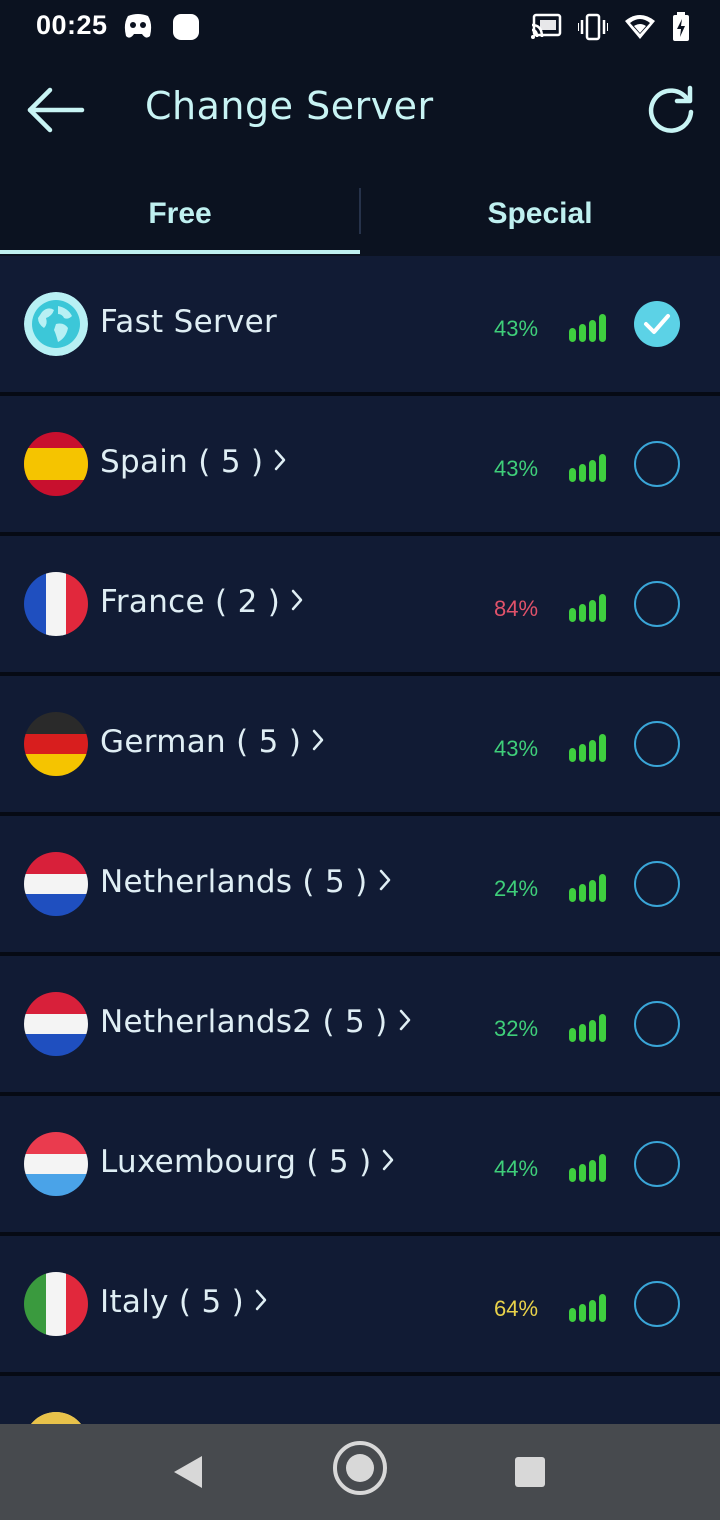  I want to click on vibrate-icon, so click(593, 27).